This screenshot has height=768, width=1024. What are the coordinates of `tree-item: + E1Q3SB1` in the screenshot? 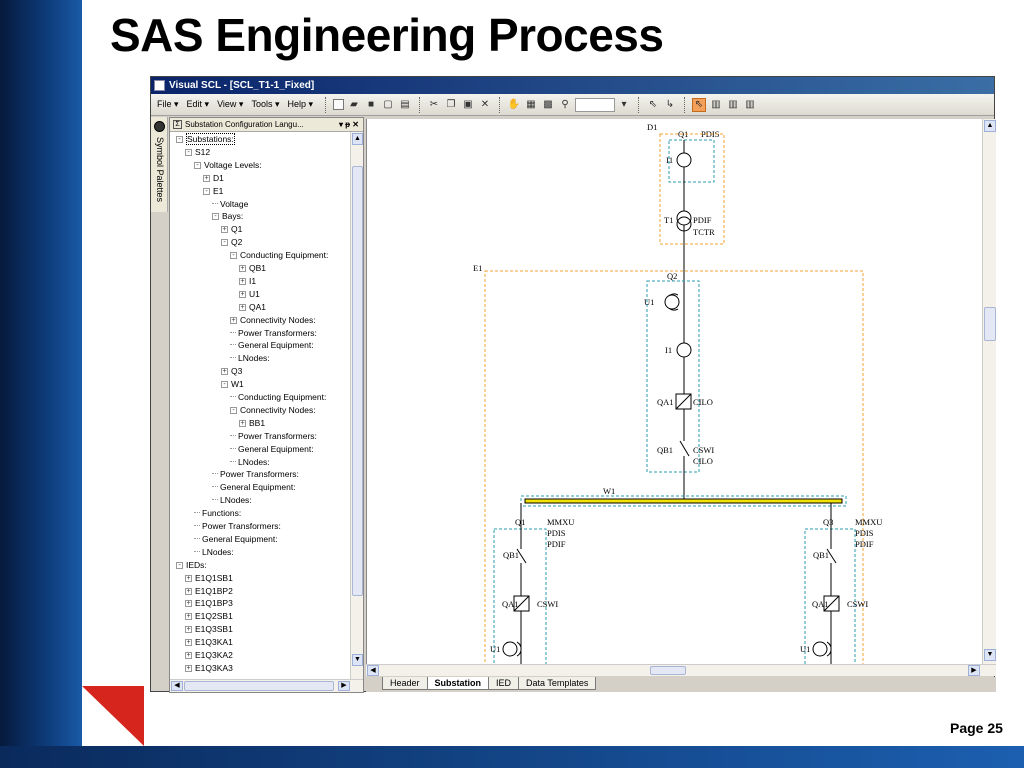 It's located at (209, 629).